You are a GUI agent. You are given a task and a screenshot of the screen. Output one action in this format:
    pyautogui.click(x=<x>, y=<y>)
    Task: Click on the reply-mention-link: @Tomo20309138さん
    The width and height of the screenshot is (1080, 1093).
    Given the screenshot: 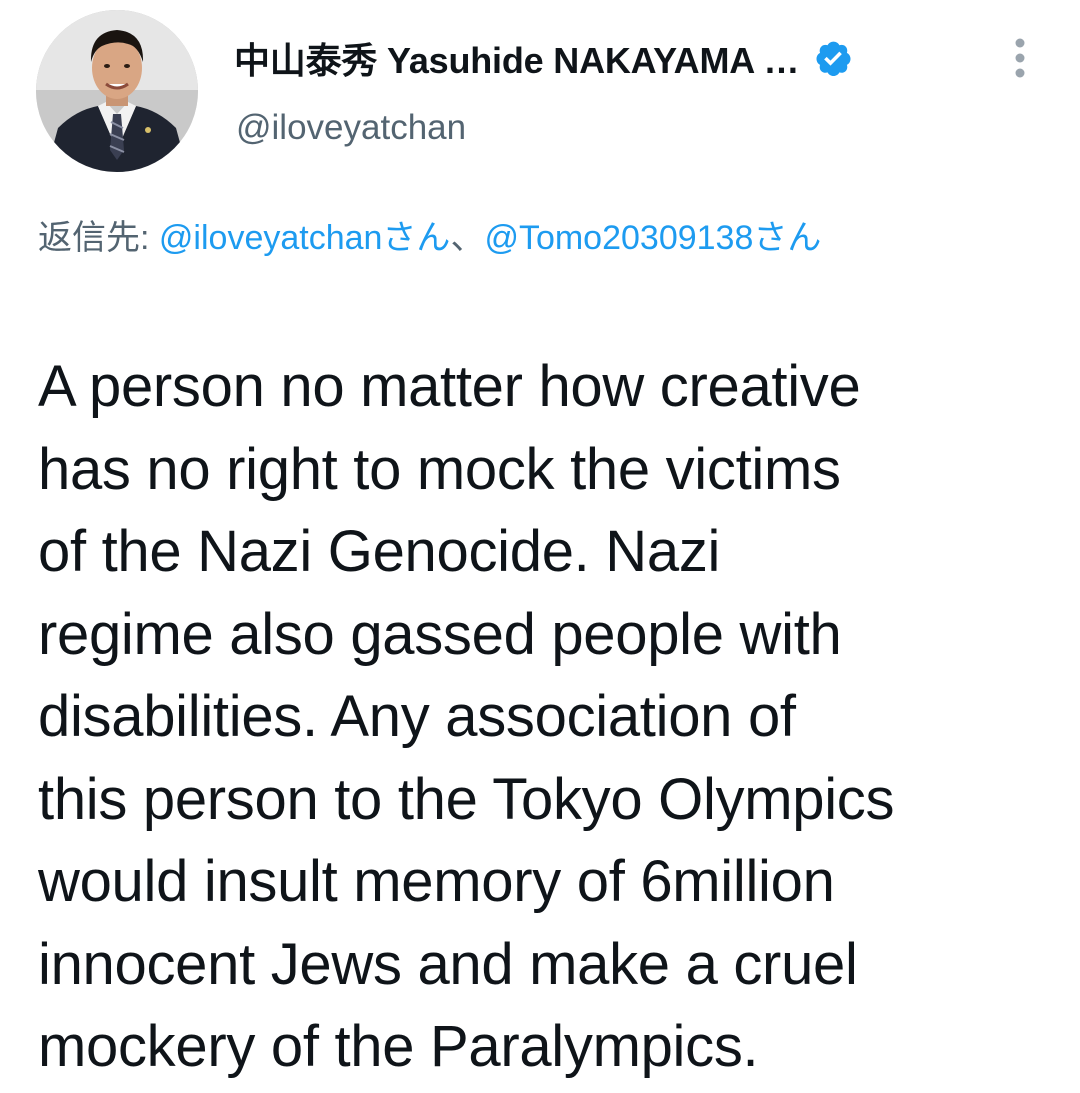 What is the action you would take?
    pyautogui.click(x=652, y=238)
    